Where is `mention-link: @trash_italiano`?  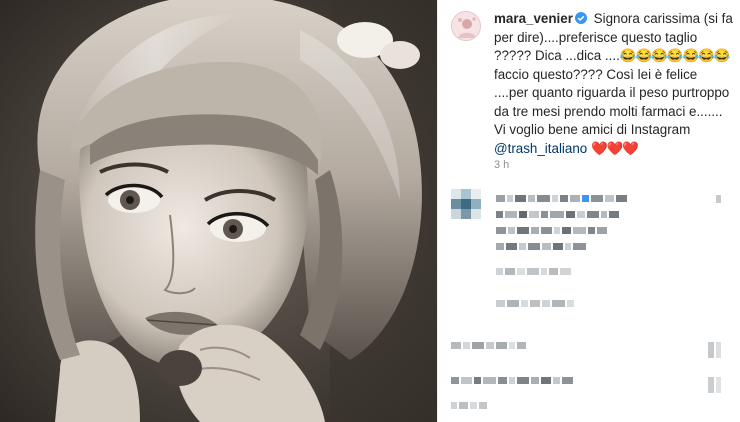
mention-link: @trash_italiano is located at coordinates (540, 148).